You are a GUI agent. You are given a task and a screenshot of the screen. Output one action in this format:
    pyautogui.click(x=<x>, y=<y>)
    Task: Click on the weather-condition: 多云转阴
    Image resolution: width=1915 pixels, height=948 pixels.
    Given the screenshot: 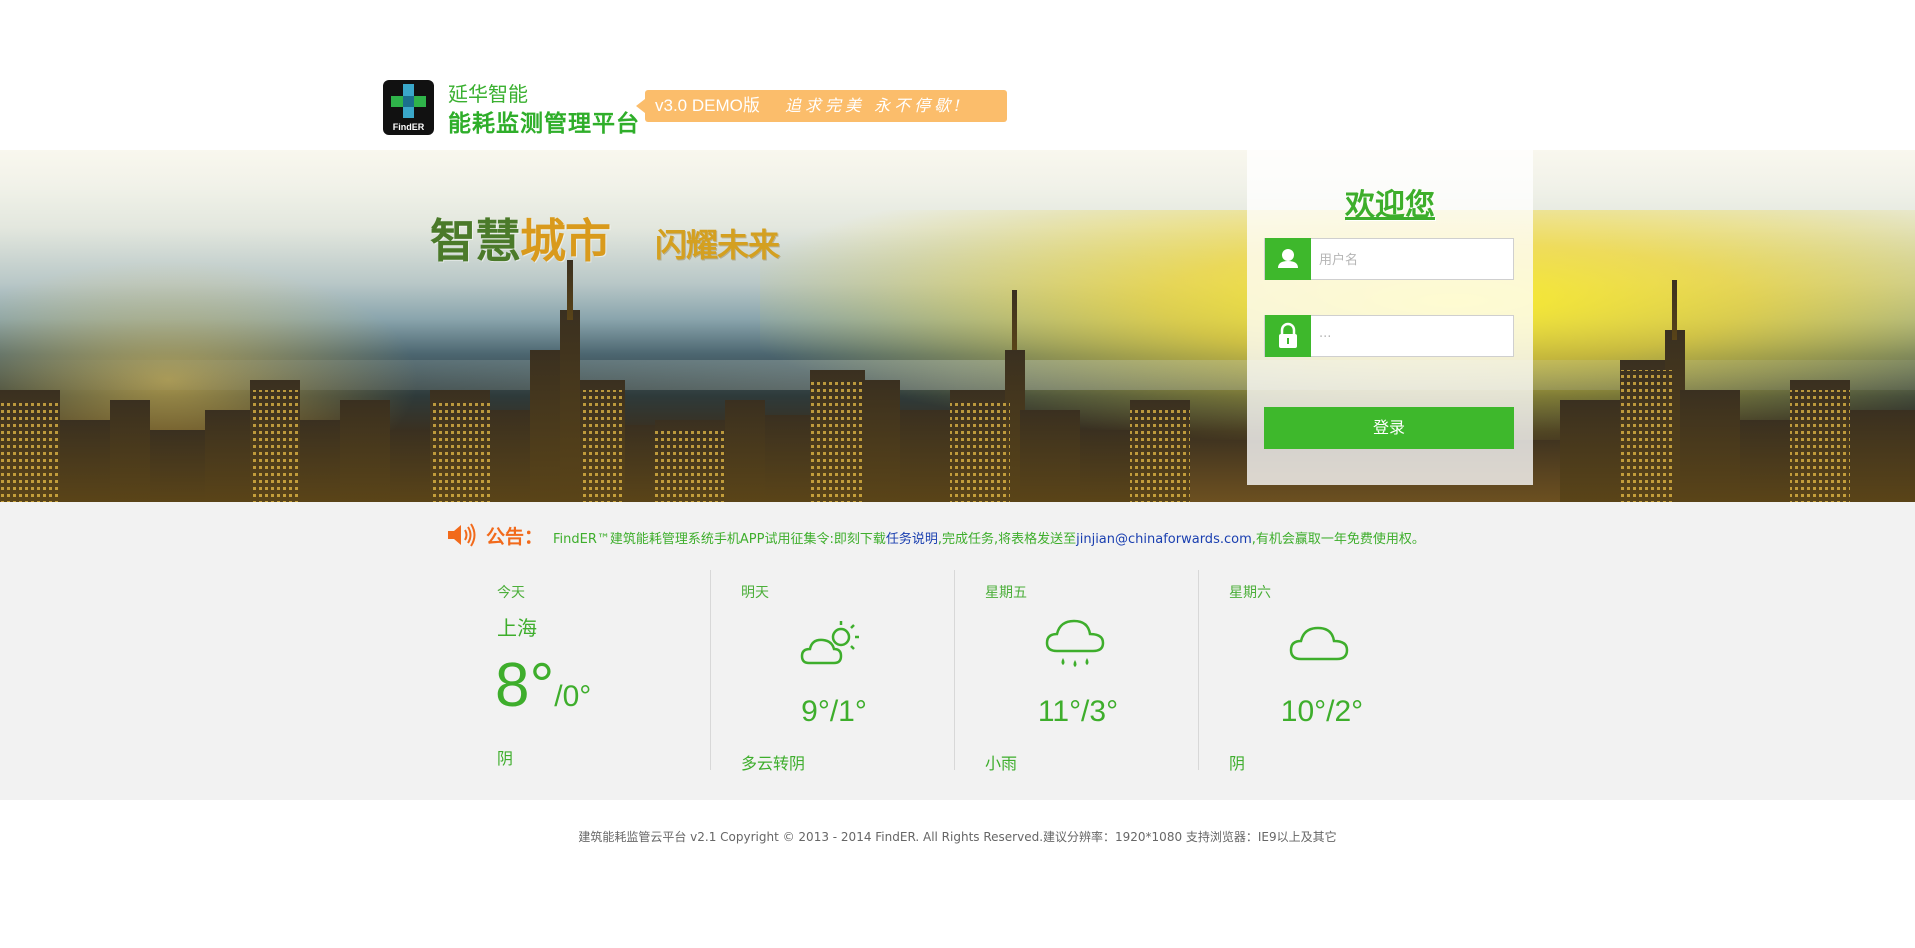 What is the action you would take?
    pyautogui.click(x=773, y=763)
    